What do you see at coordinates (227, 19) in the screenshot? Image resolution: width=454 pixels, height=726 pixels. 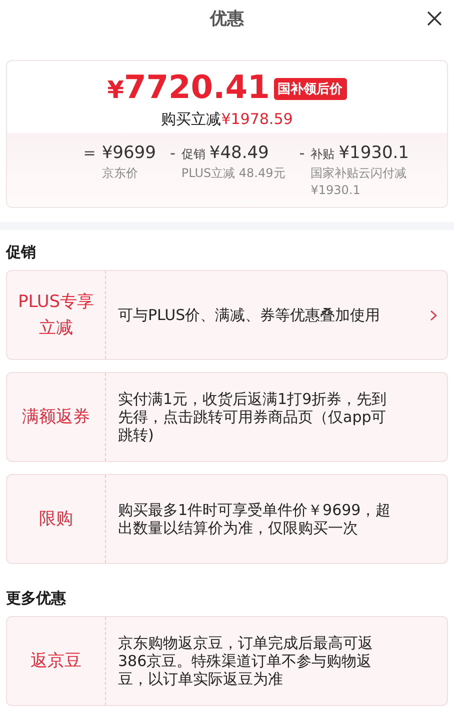 I see `dialog-title: 优惠` at bounding box center [227, 19].